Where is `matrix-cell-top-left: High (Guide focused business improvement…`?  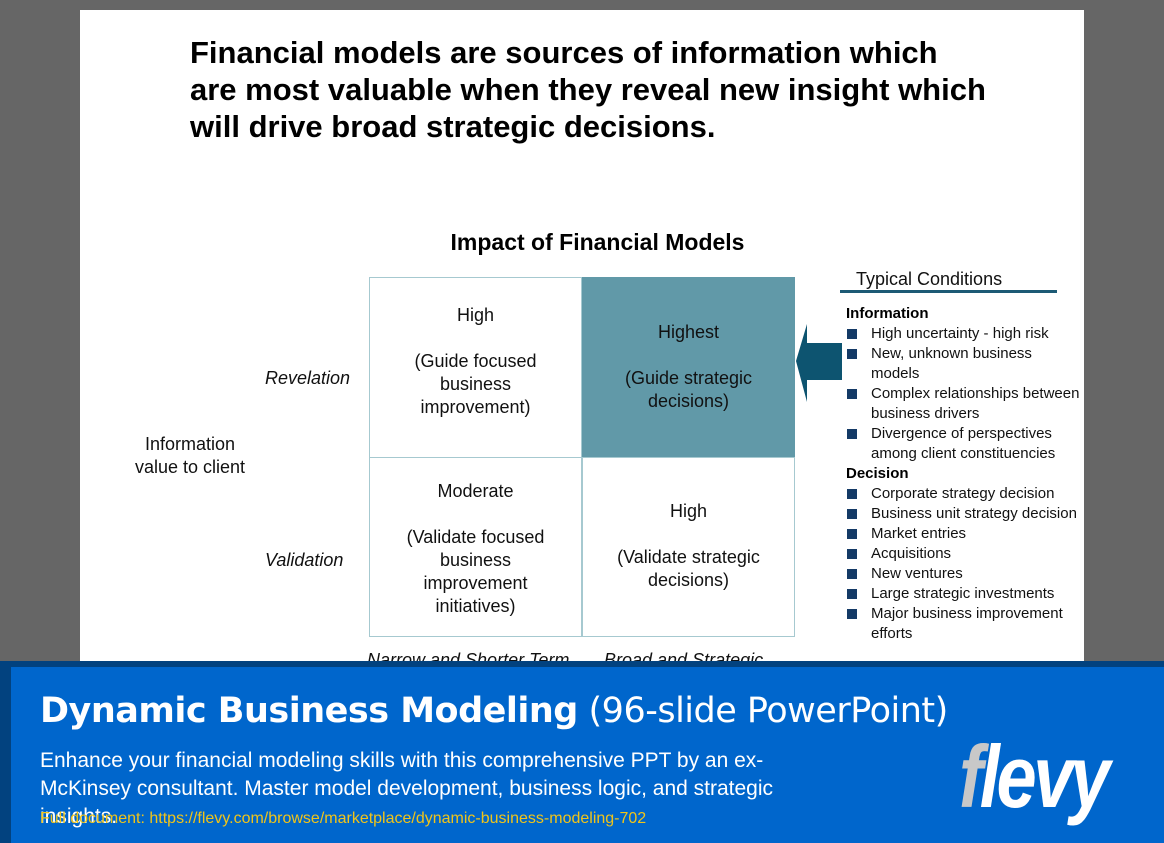
matrix-cell-top-left: High (Guide focused business improvement… is located at coordinates (475, 367).